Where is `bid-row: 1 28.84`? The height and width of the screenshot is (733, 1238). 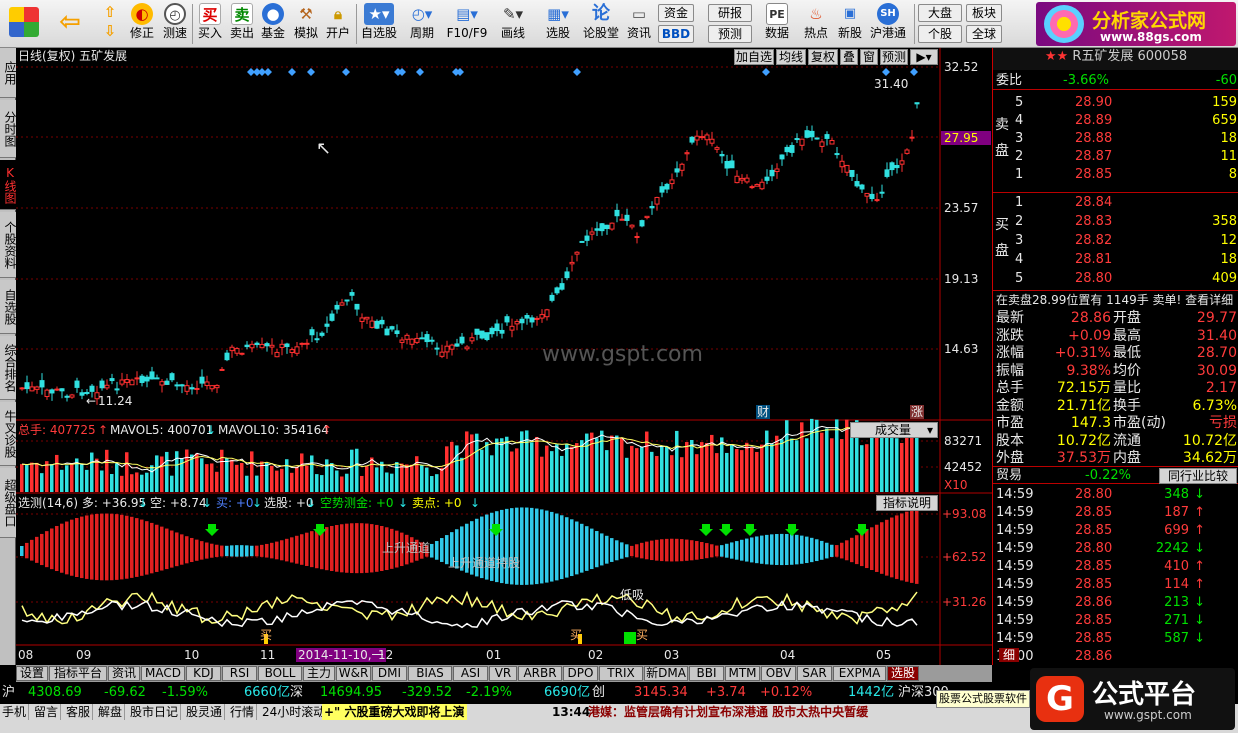 bid-row: 1 28.84 is located at coordinates (1115, 203).